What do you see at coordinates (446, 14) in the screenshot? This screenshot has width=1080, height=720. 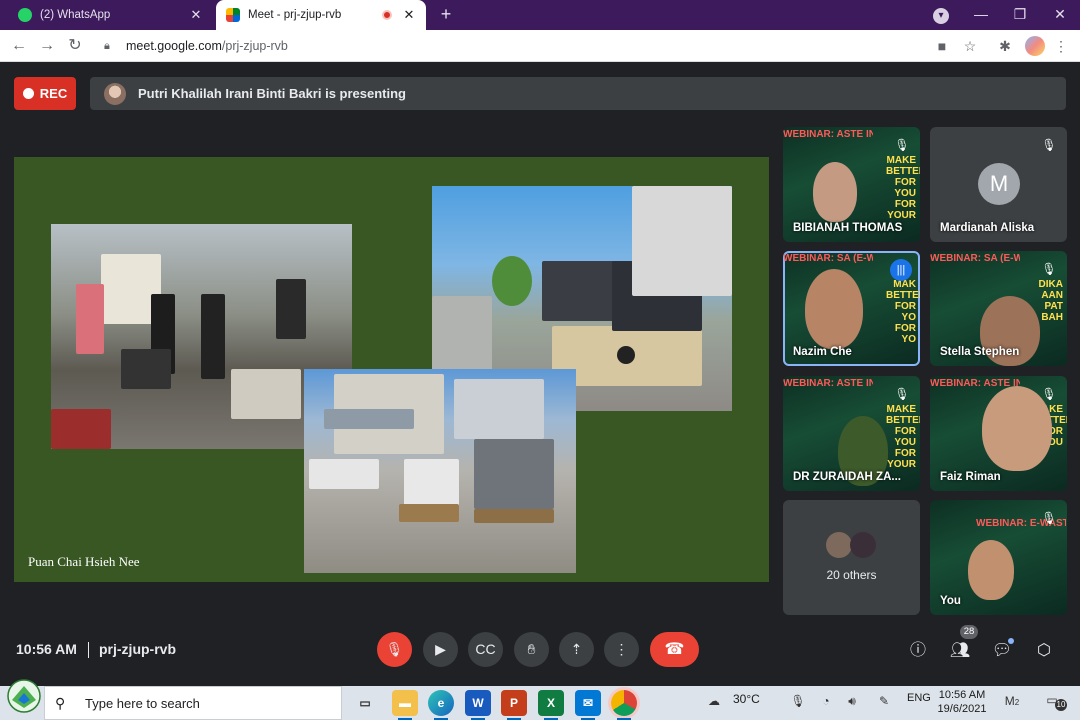 I see `new-tab-button: +` at bounding box center [446, 14].